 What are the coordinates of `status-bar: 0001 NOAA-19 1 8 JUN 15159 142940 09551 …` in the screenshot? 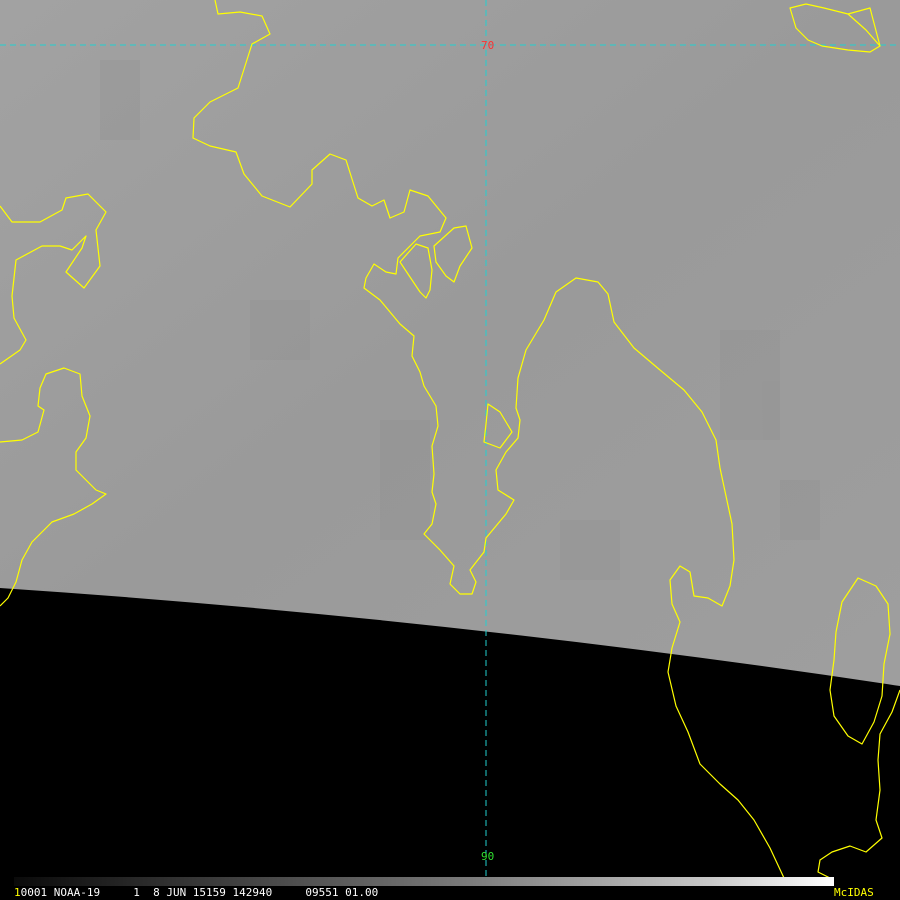 It's located at (450, 888).